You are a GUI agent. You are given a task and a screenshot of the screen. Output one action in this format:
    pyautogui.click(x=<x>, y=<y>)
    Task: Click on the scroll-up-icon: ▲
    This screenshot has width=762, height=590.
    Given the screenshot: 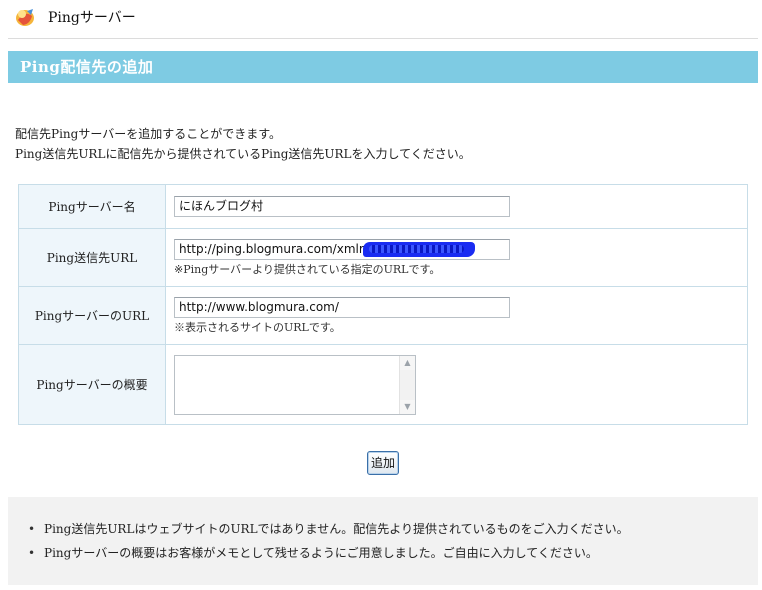 What is the action you would take?
    pyautogui.click(x=407, y=362)
    